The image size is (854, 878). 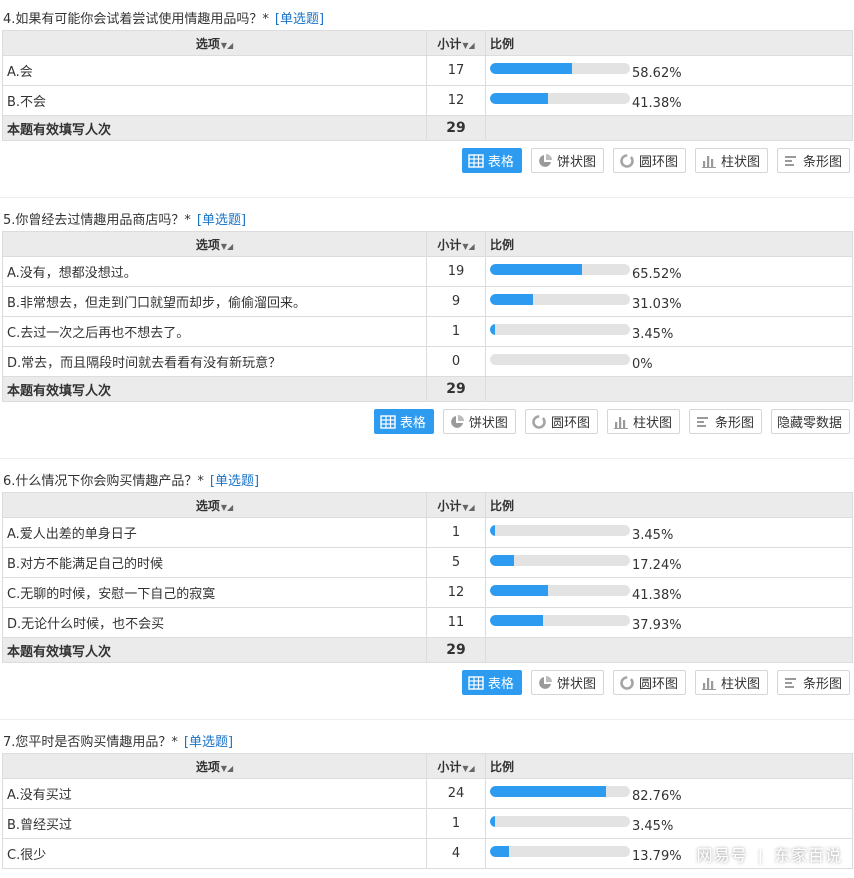 What do you see at coordinates (536, 269) in the screenshot?
I see `progress-fill` at bounding box center [536, 269].